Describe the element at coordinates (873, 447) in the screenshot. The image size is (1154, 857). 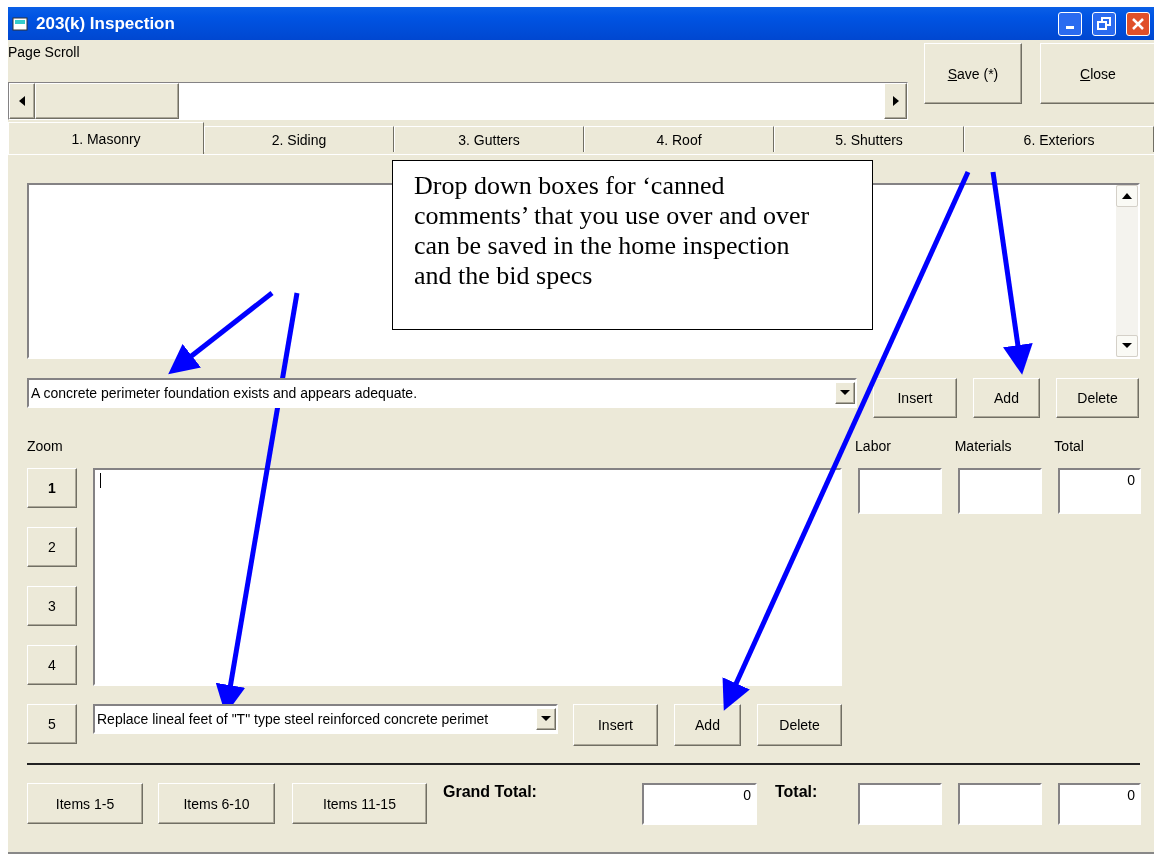
I see `cost-header: Labor` at that location.